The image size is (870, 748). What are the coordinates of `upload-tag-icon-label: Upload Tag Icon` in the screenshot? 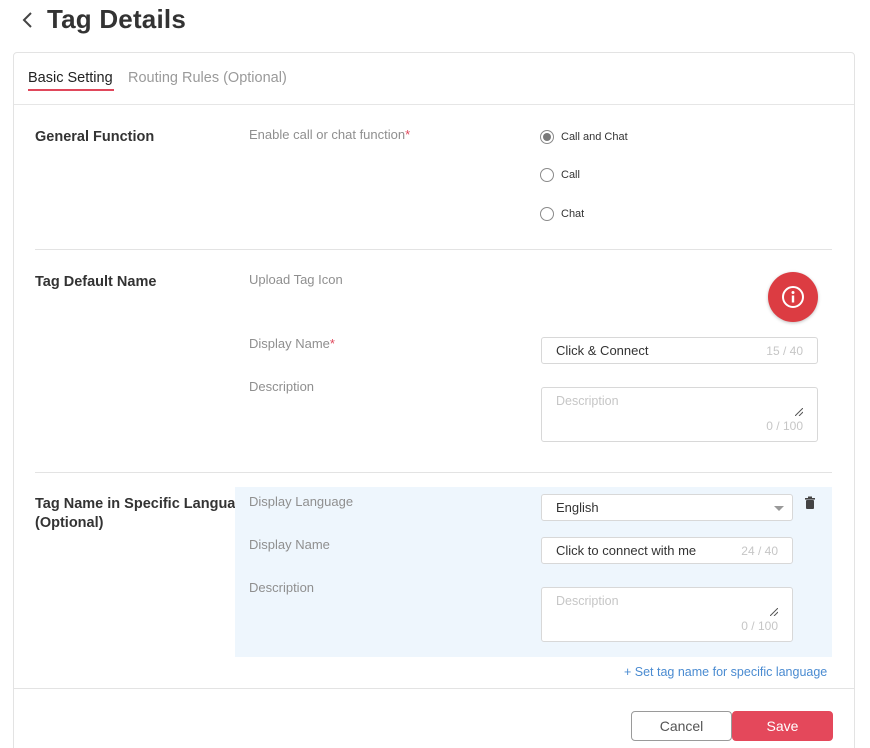 It's located at (296, 279).